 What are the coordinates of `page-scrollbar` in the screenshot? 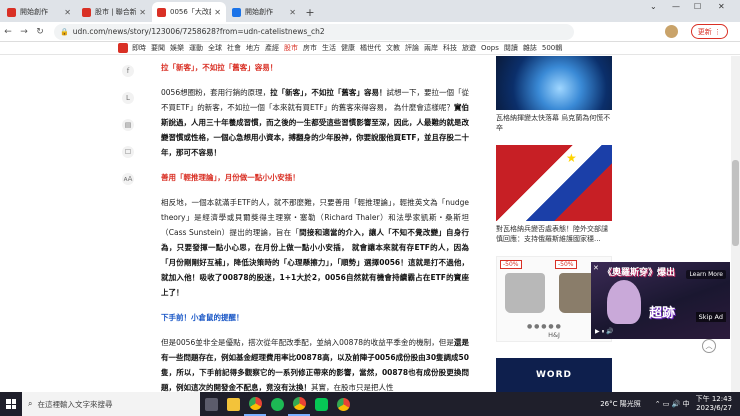 It's located at (735, 224).